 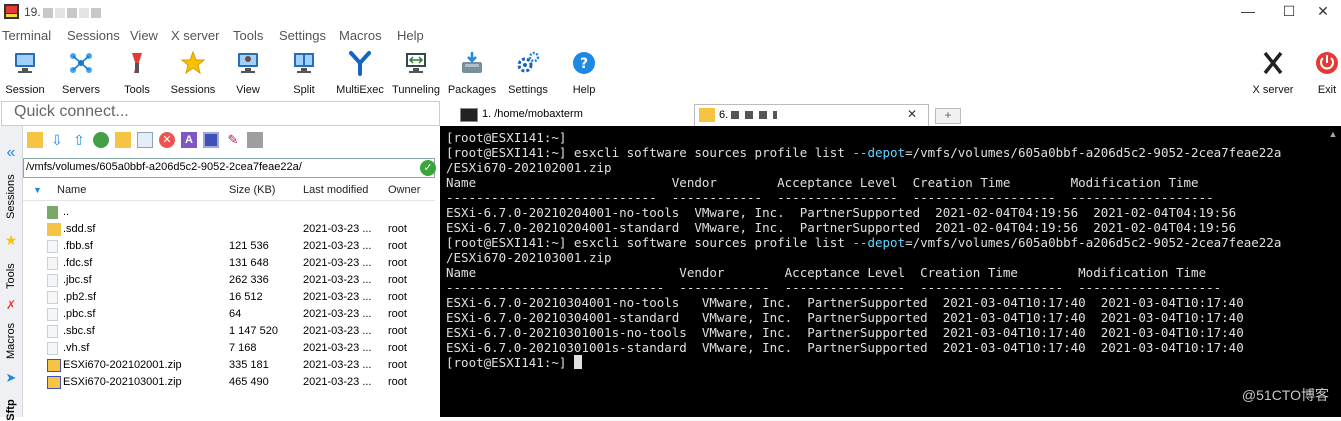 I want to click on menu-settings: Settings, so click(x=302, y=35).